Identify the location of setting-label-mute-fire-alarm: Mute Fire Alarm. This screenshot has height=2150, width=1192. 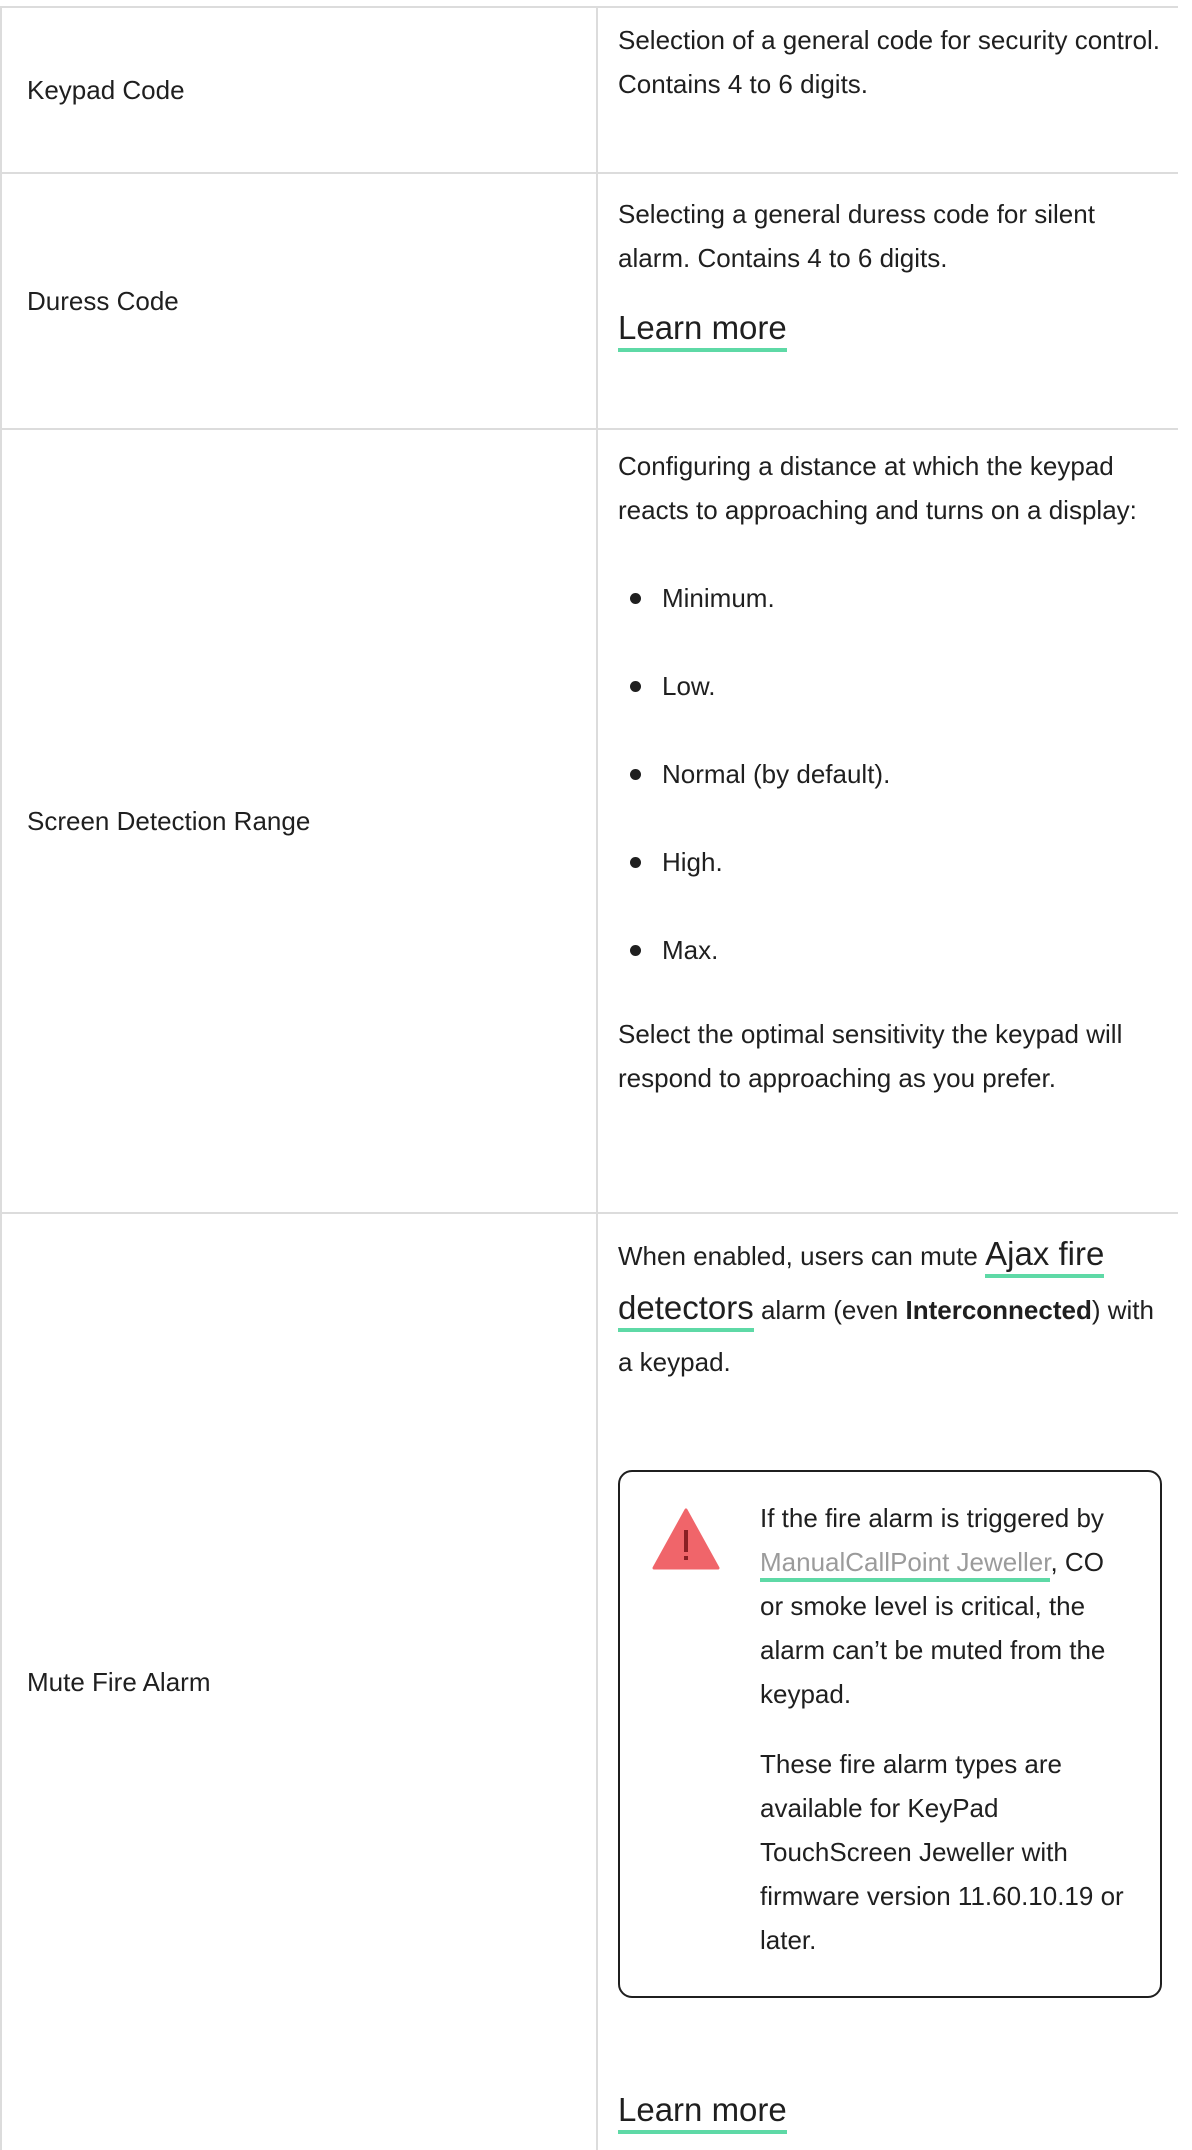
(119, 1681).